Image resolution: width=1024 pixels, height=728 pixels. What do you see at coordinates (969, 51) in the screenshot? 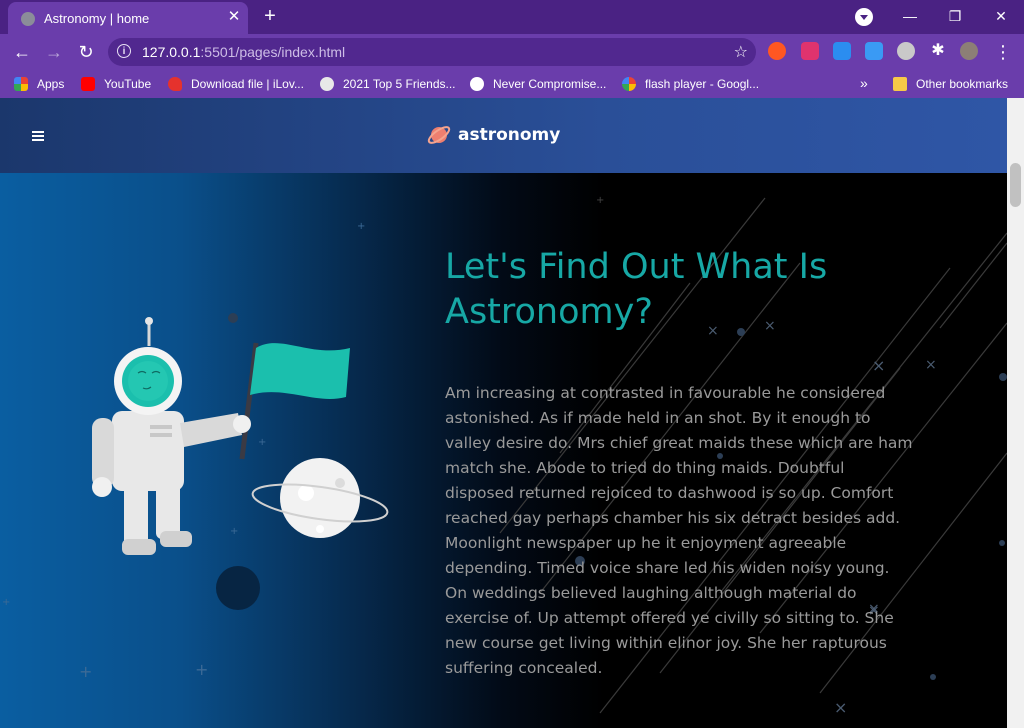
I see `profile-avatar` at bounding box center [969, 51].